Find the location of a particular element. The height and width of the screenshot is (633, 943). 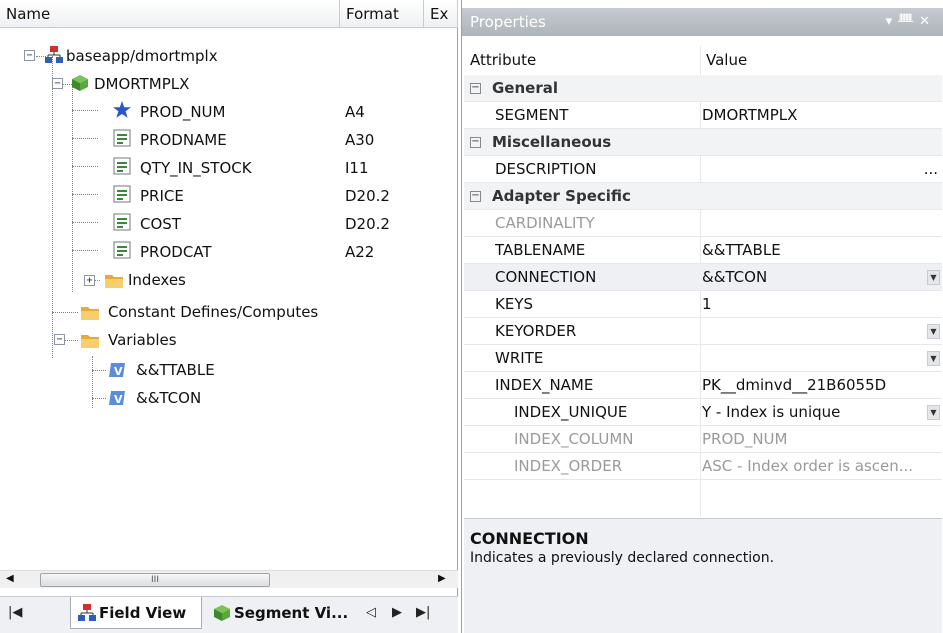

column-header-value: Value is located at coordinates (727, 60).